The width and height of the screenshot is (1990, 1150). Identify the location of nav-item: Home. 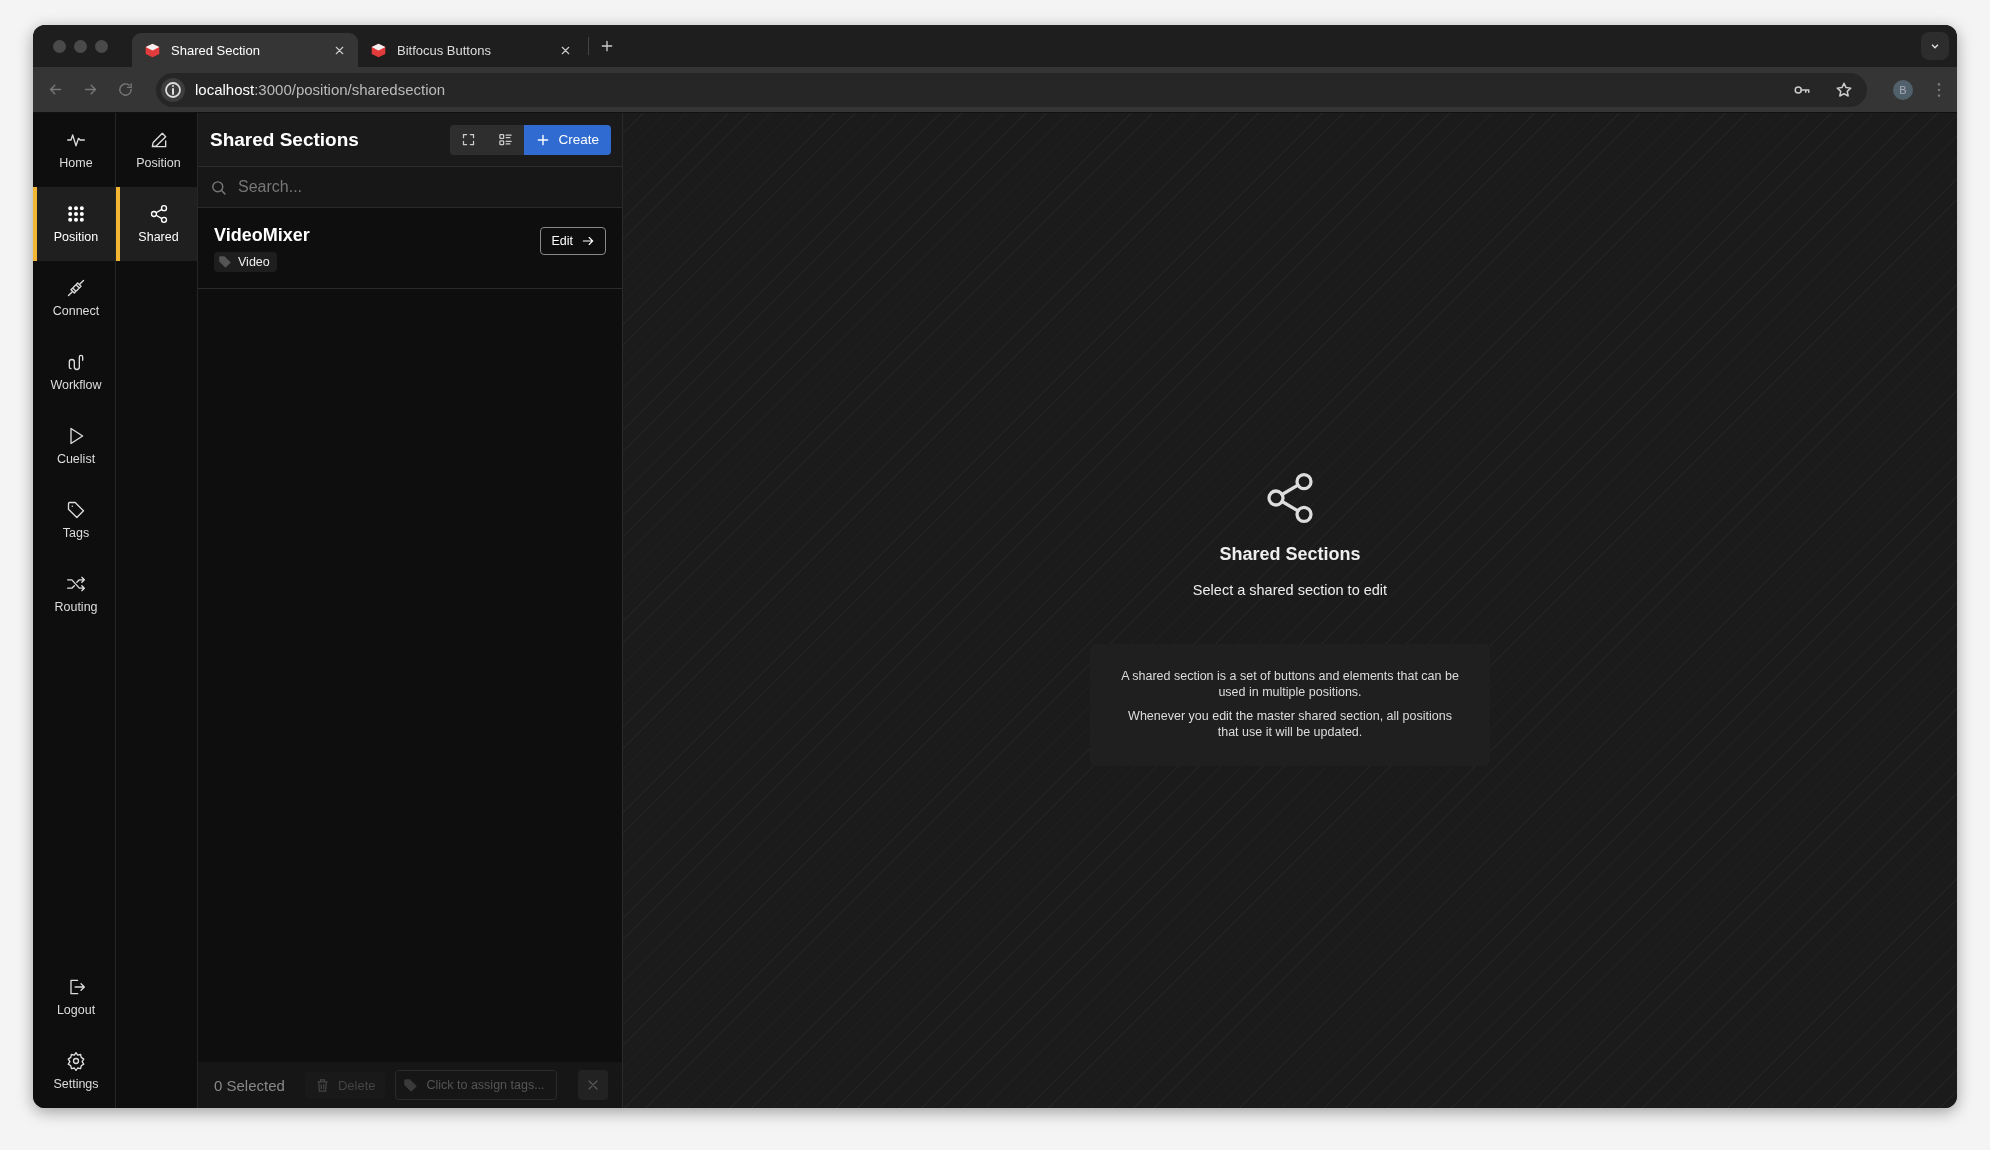
(74, 150).